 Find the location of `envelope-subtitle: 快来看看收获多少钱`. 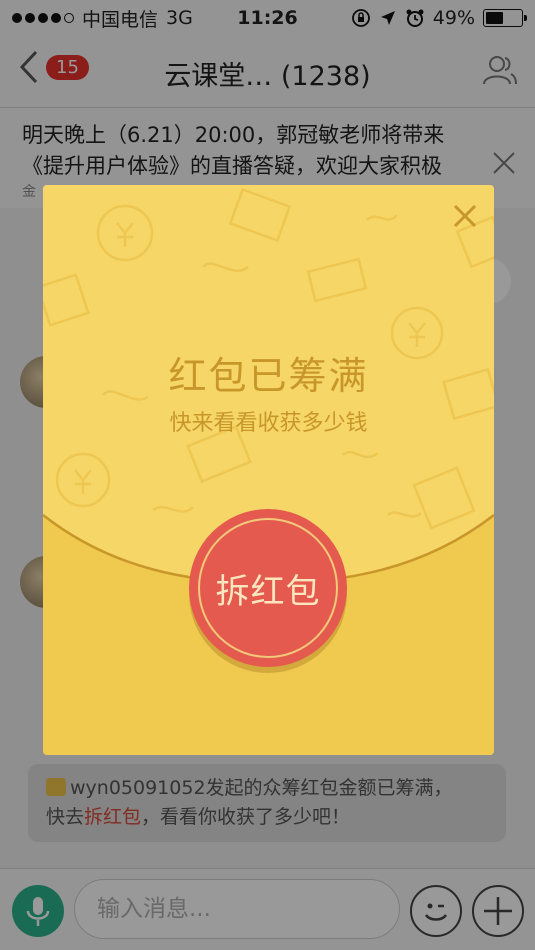

envelope-subtitle: 快来看看收获多少钱 is located at coordinates (268, 423).